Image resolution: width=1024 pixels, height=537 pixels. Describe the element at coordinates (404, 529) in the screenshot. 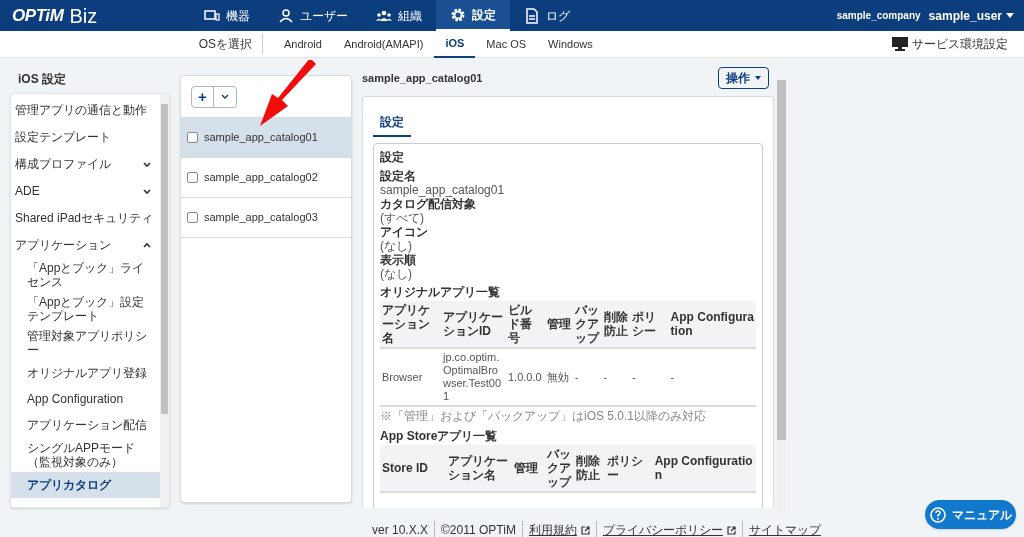

I see `version-text: ver 10.X.X` at that location.